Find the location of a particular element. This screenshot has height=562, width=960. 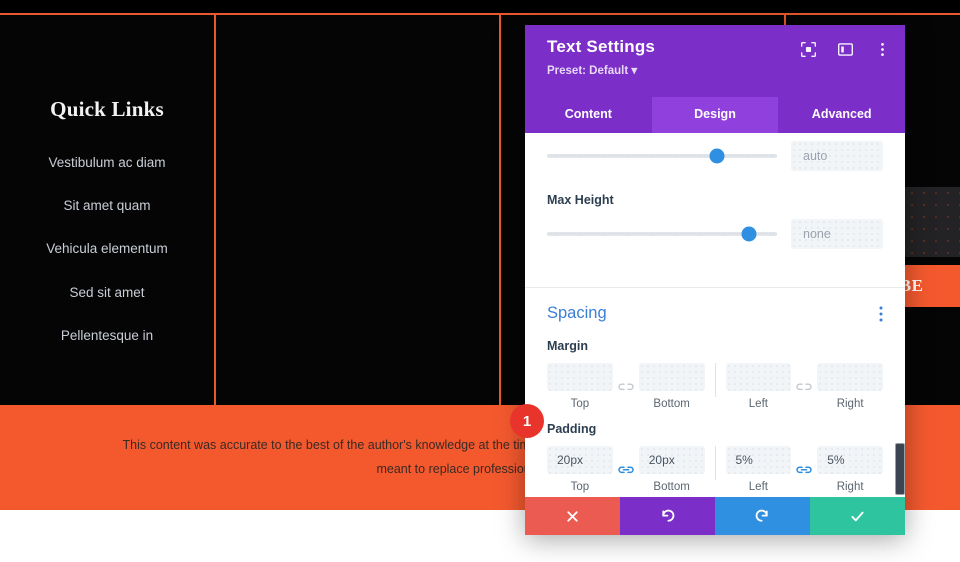

margin-inputs: Top Bottom Left Right is located at coordinates (715, 386).